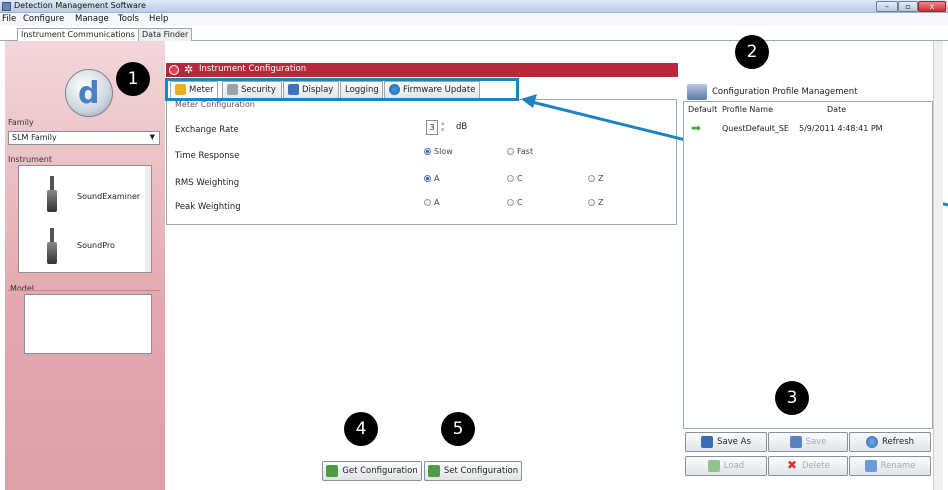 This screenshot has width=948, height=490. I want to click on callout-2: 2, so click(752, 52).